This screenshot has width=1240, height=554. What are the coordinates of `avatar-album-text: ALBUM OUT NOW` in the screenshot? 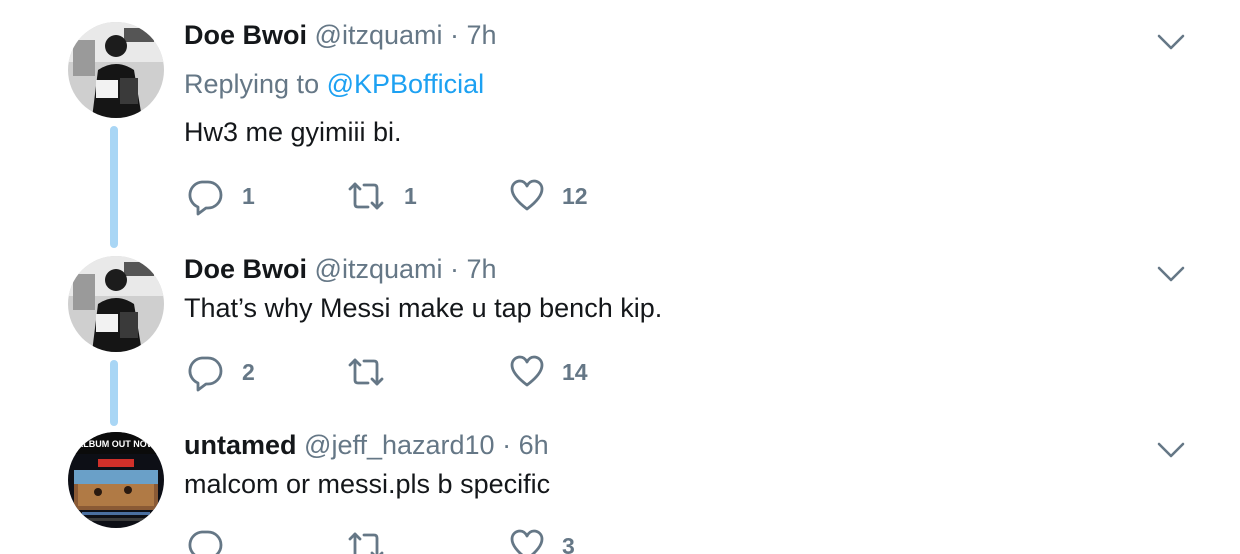 It's located at (116, 444).